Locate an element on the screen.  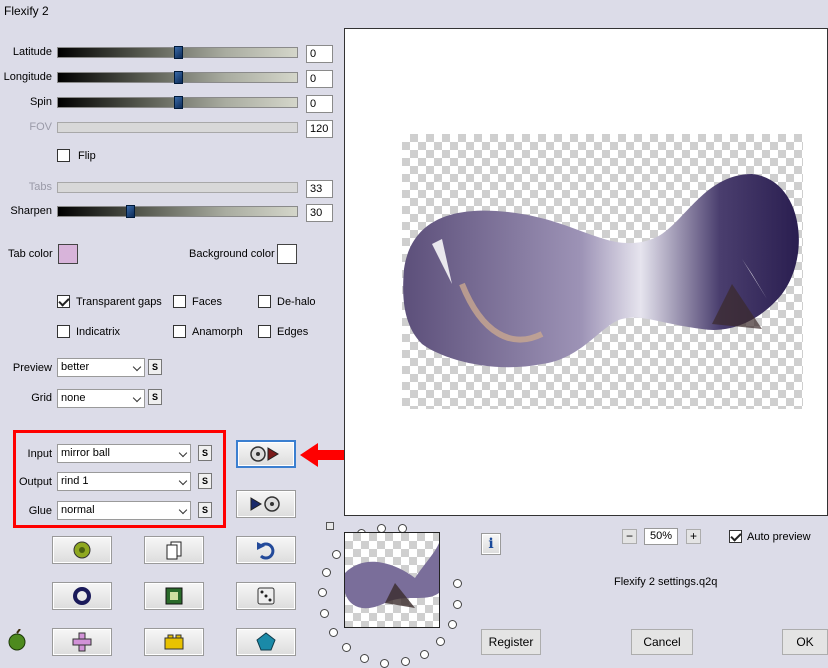
auto-preview-checkbox is located at coordinates (735, 538).